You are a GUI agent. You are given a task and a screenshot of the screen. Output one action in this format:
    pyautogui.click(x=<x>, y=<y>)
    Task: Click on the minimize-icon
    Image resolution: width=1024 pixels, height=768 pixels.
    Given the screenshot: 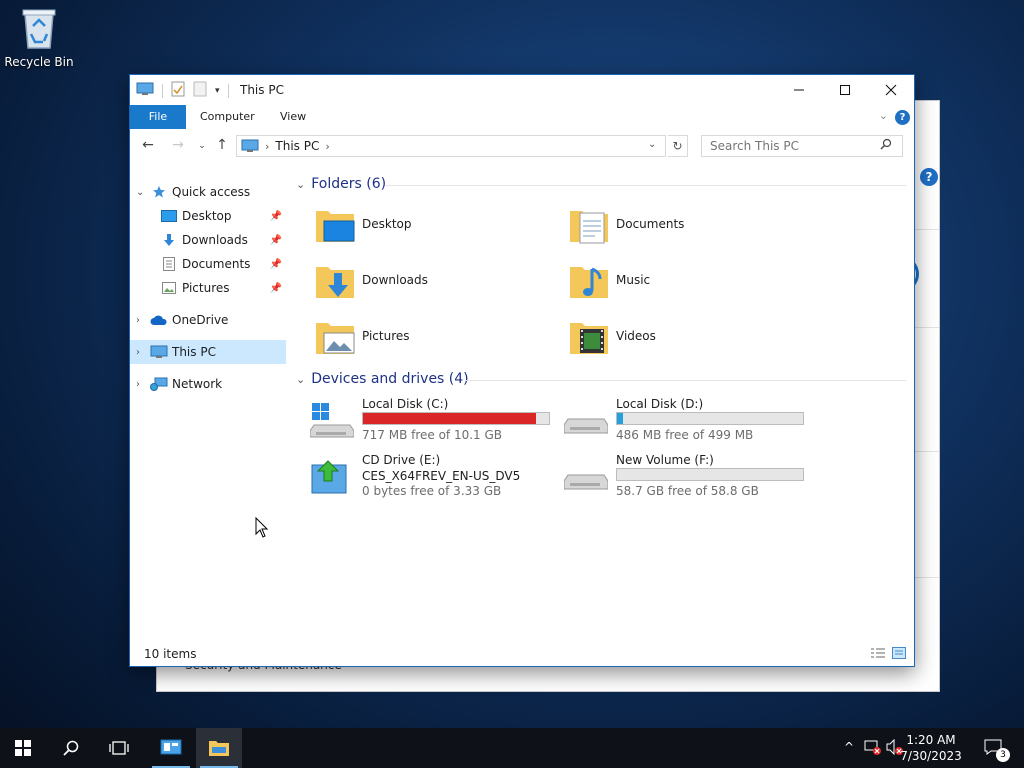 What is the action you would take?
    pyautogui.click(x=799, y=90)
    